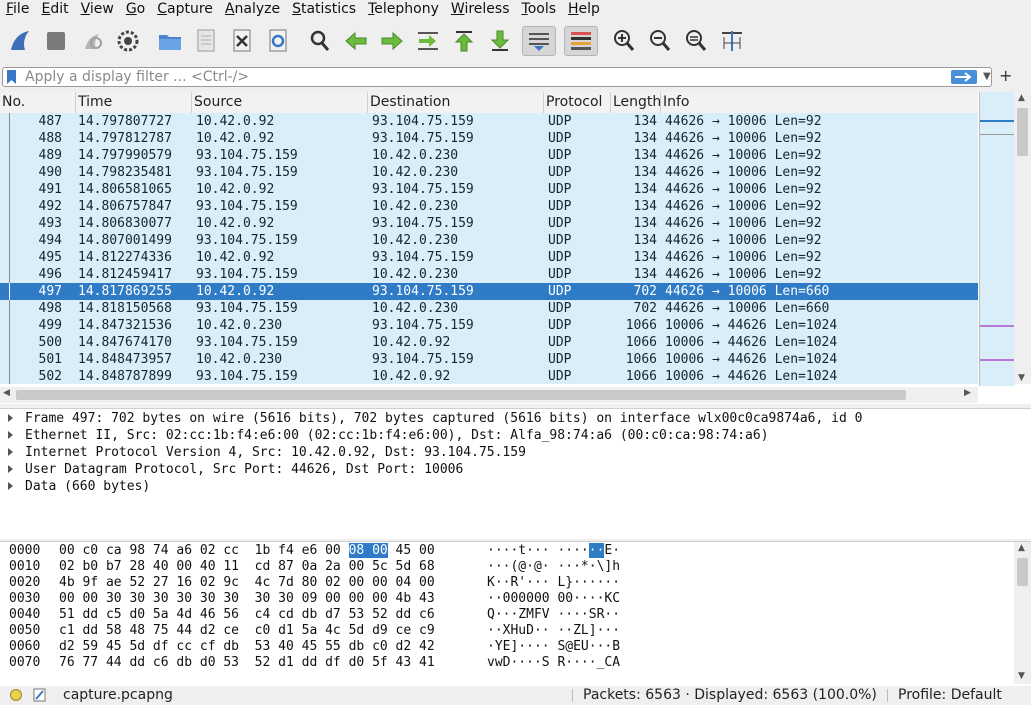 This screenshot has width=1031, height=705. I want to click on zoom-normal-icon, so click(696, 41).